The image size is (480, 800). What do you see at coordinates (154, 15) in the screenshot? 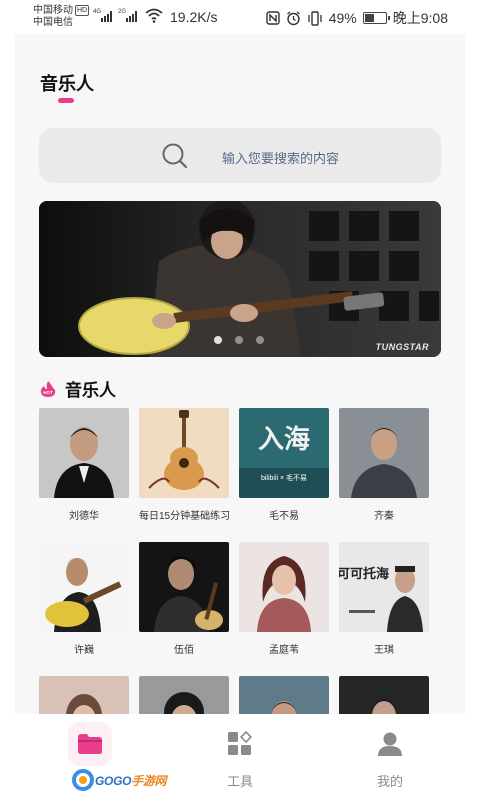
I see `wifi-icon` at bounding box center [154, 15].